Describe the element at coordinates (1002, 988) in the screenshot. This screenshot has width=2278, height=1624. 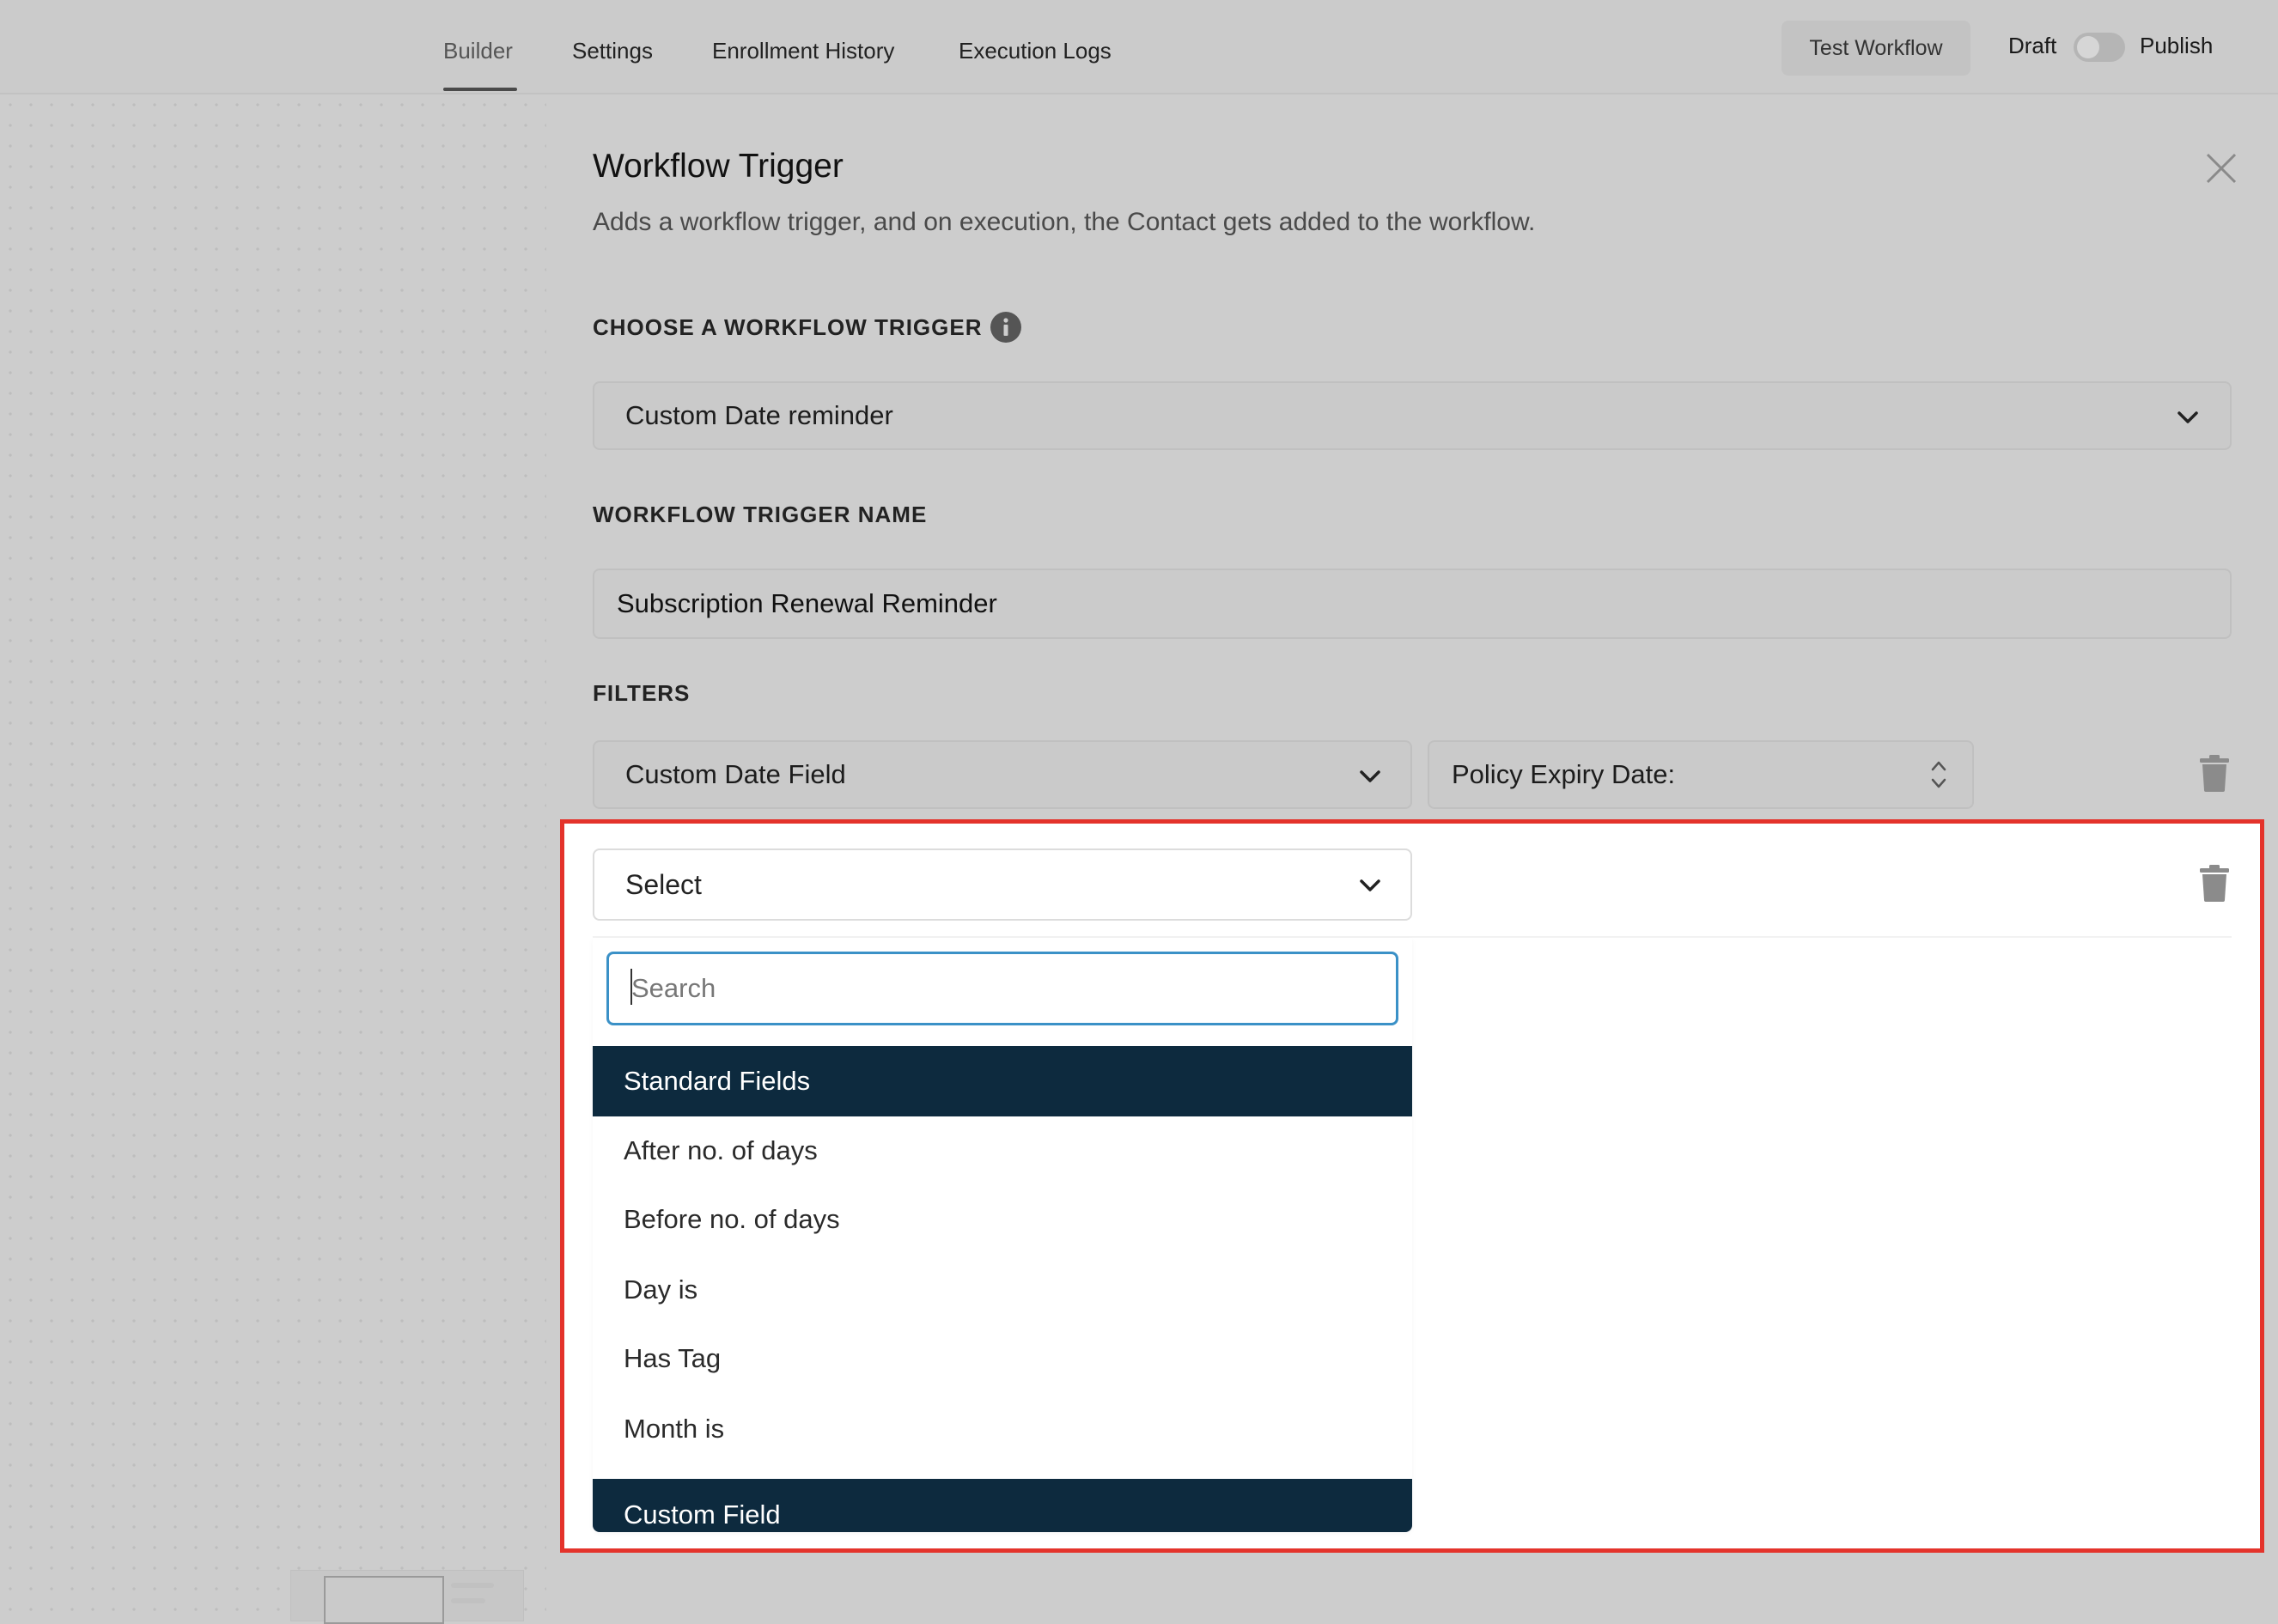
I see `dropdown-search-input` at that location.